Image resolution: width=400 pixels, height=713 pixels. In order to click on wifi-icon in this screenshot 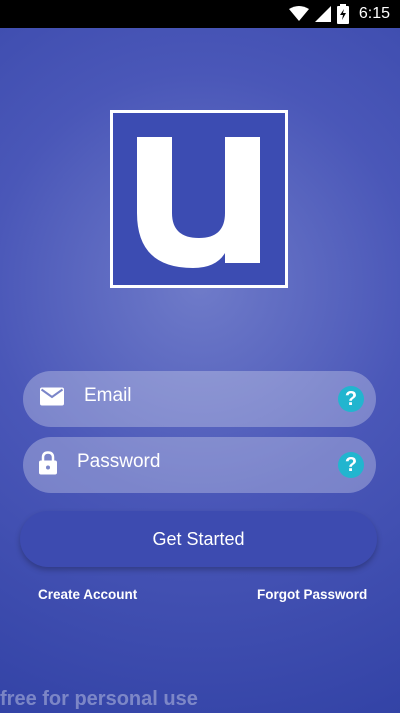, I will do `click(298, 14)`.